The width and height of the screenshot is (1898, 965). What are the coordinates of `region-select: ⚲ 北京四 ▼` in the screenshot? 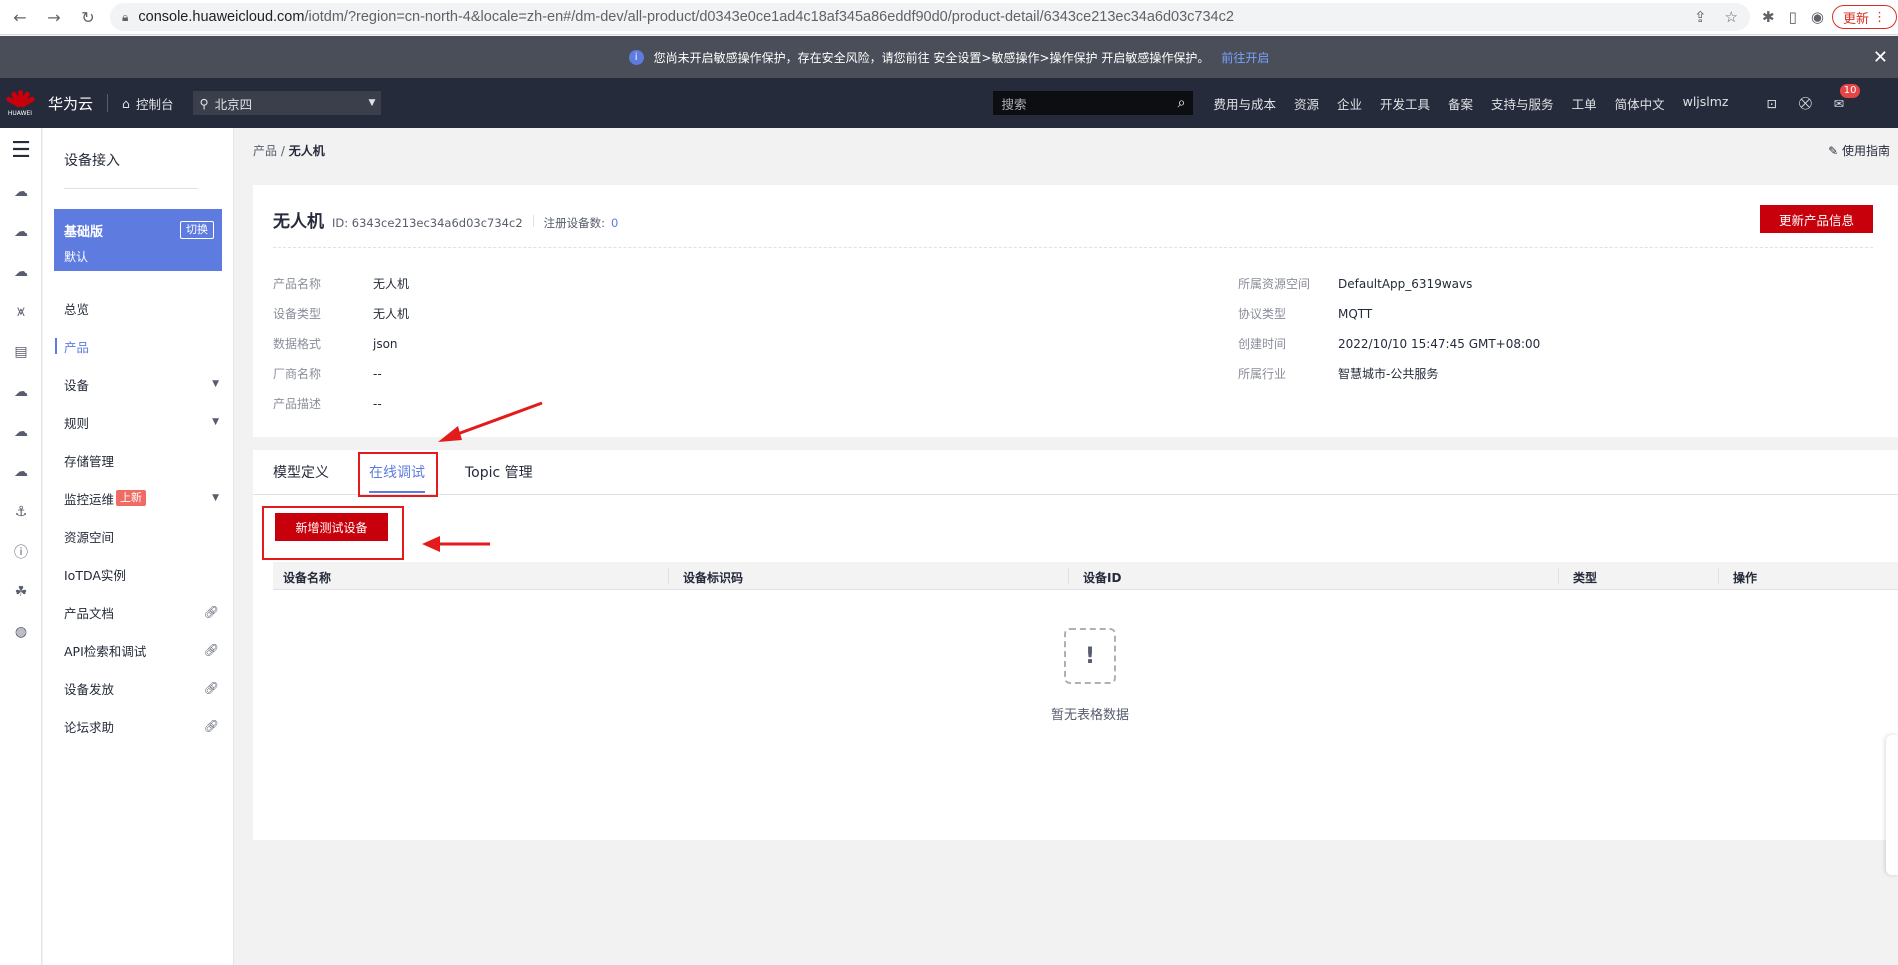 It's located at (287, 103).